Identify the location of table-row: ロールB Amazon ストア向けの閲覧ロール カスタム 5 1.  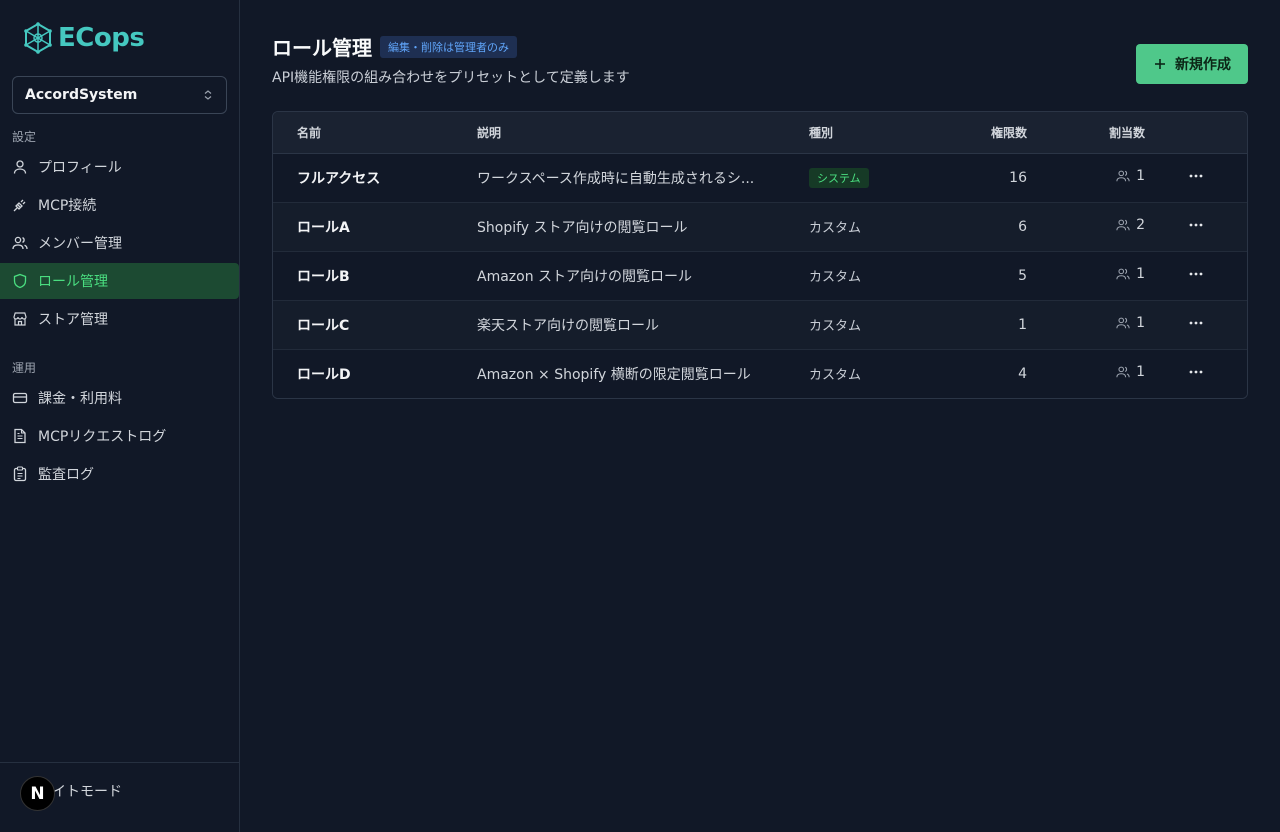
(760, 276).